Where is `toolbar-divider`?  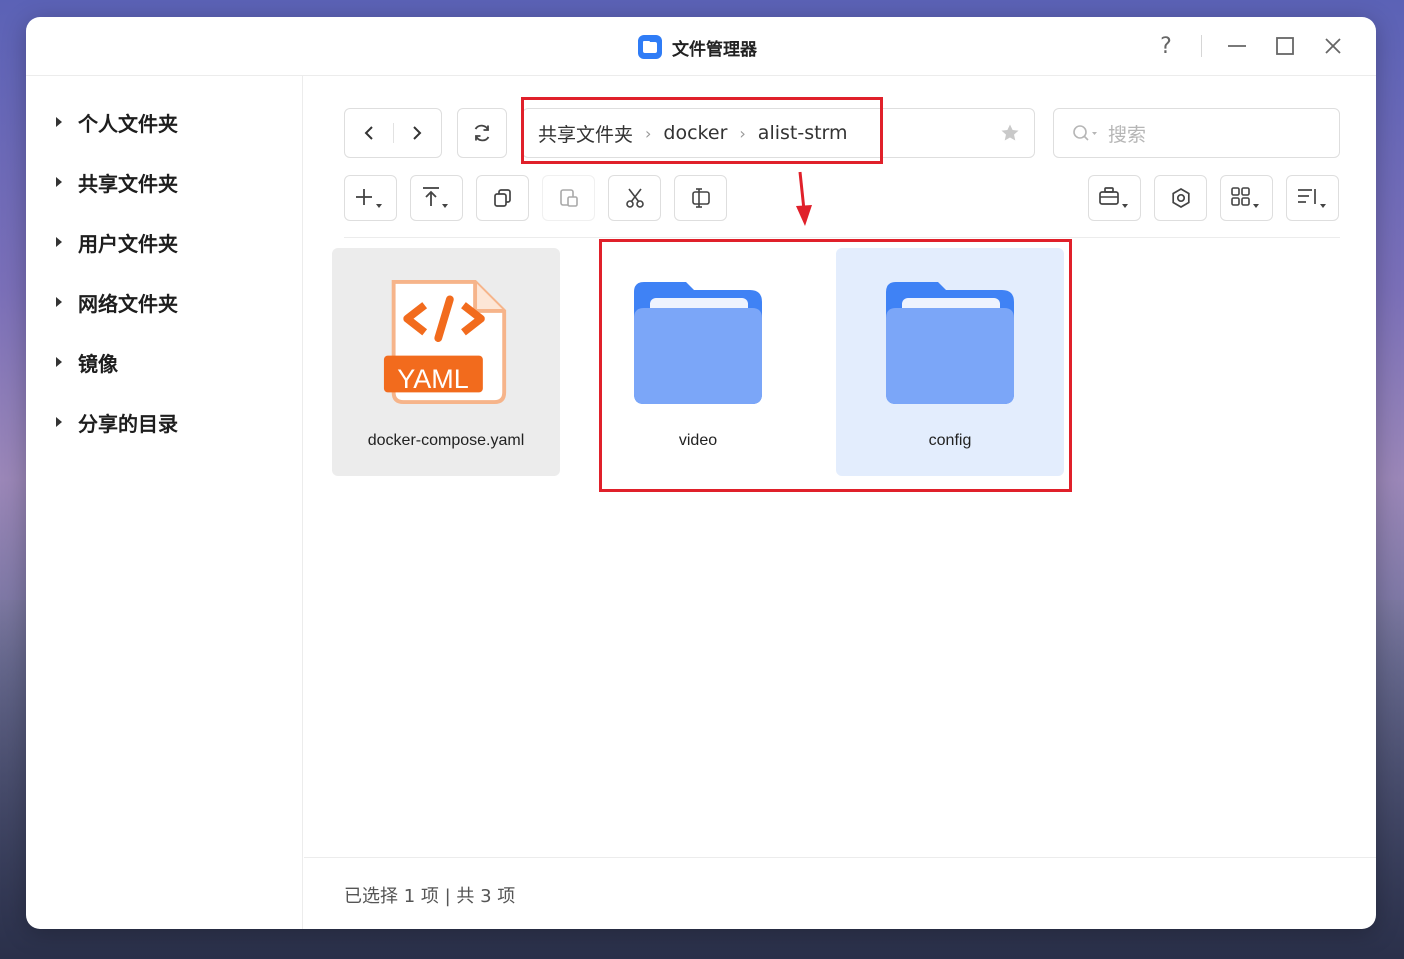
toolbar-divider is located at coordinates (842, 237).